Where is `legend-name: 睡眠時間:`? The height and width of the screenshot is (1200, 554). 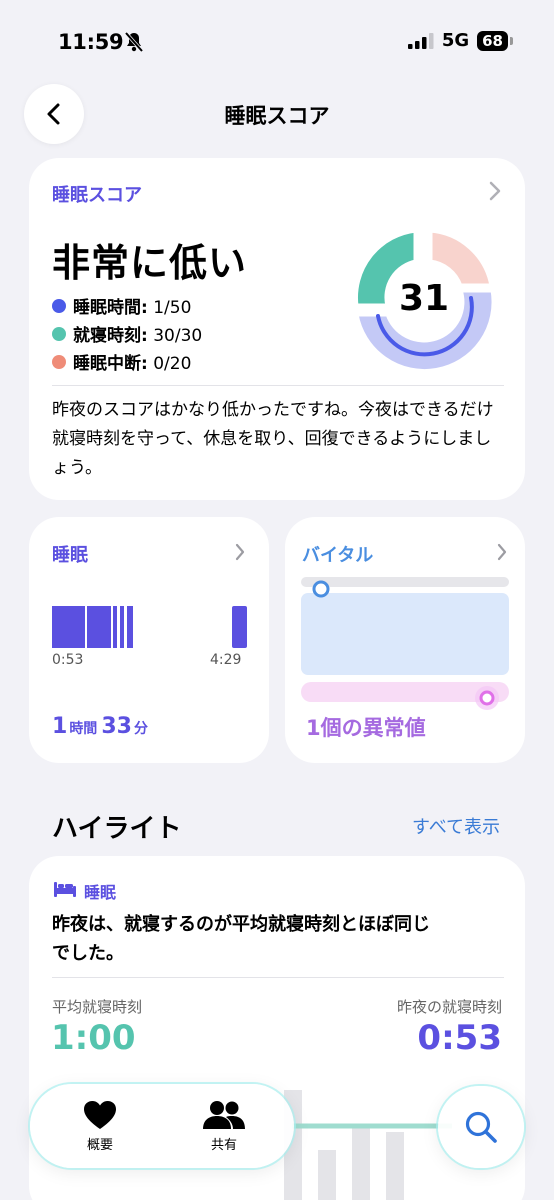
legend-name: 睡眠時間: is located at coordinates (110, 308).